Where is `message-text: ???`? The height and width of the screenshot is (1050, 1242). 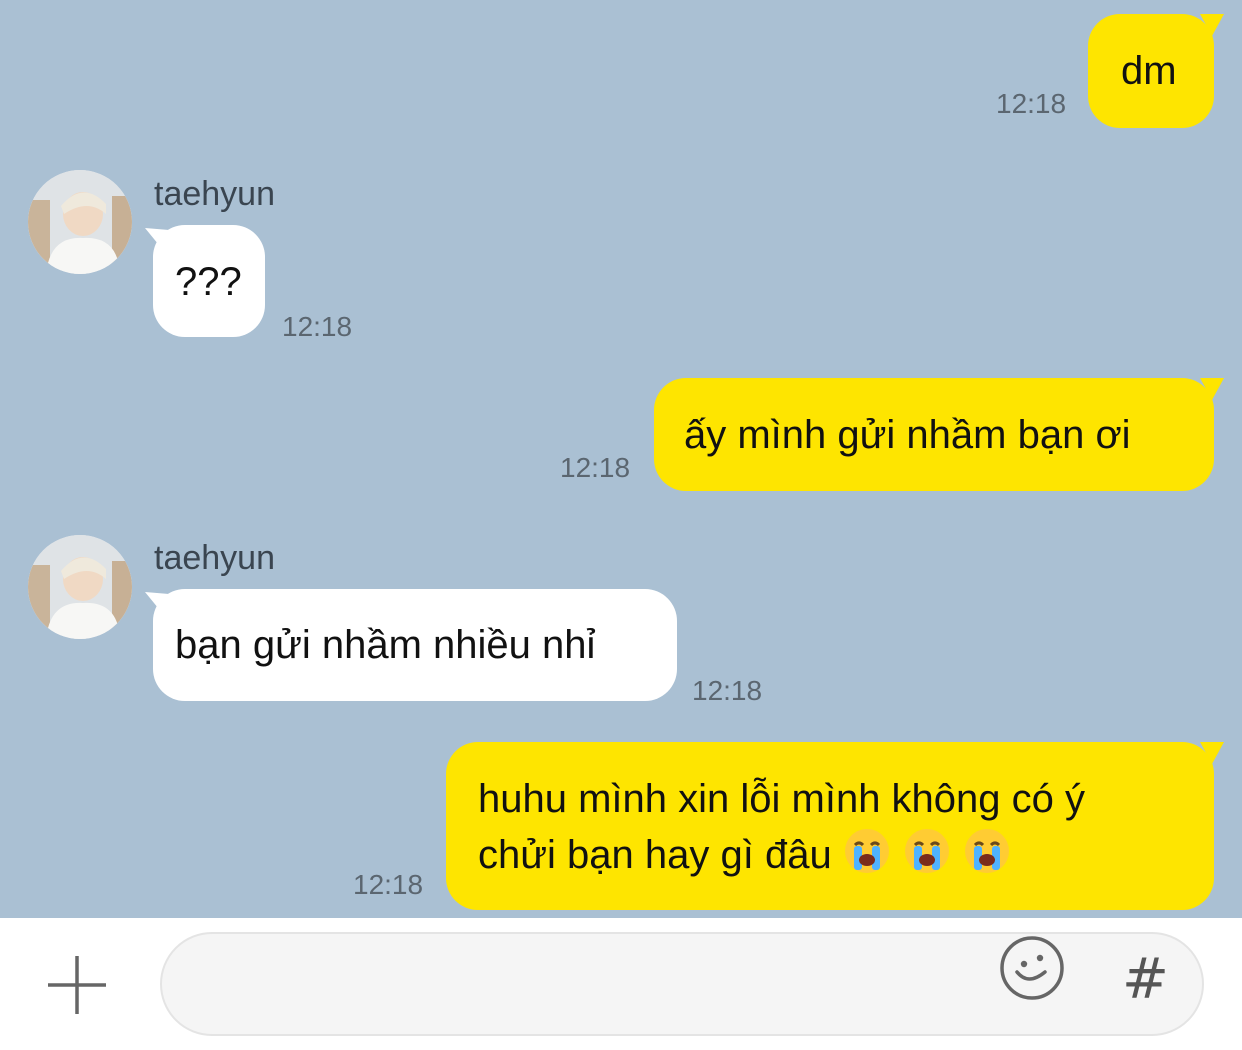 message-text: ??? is located at coordinates (208, 282).